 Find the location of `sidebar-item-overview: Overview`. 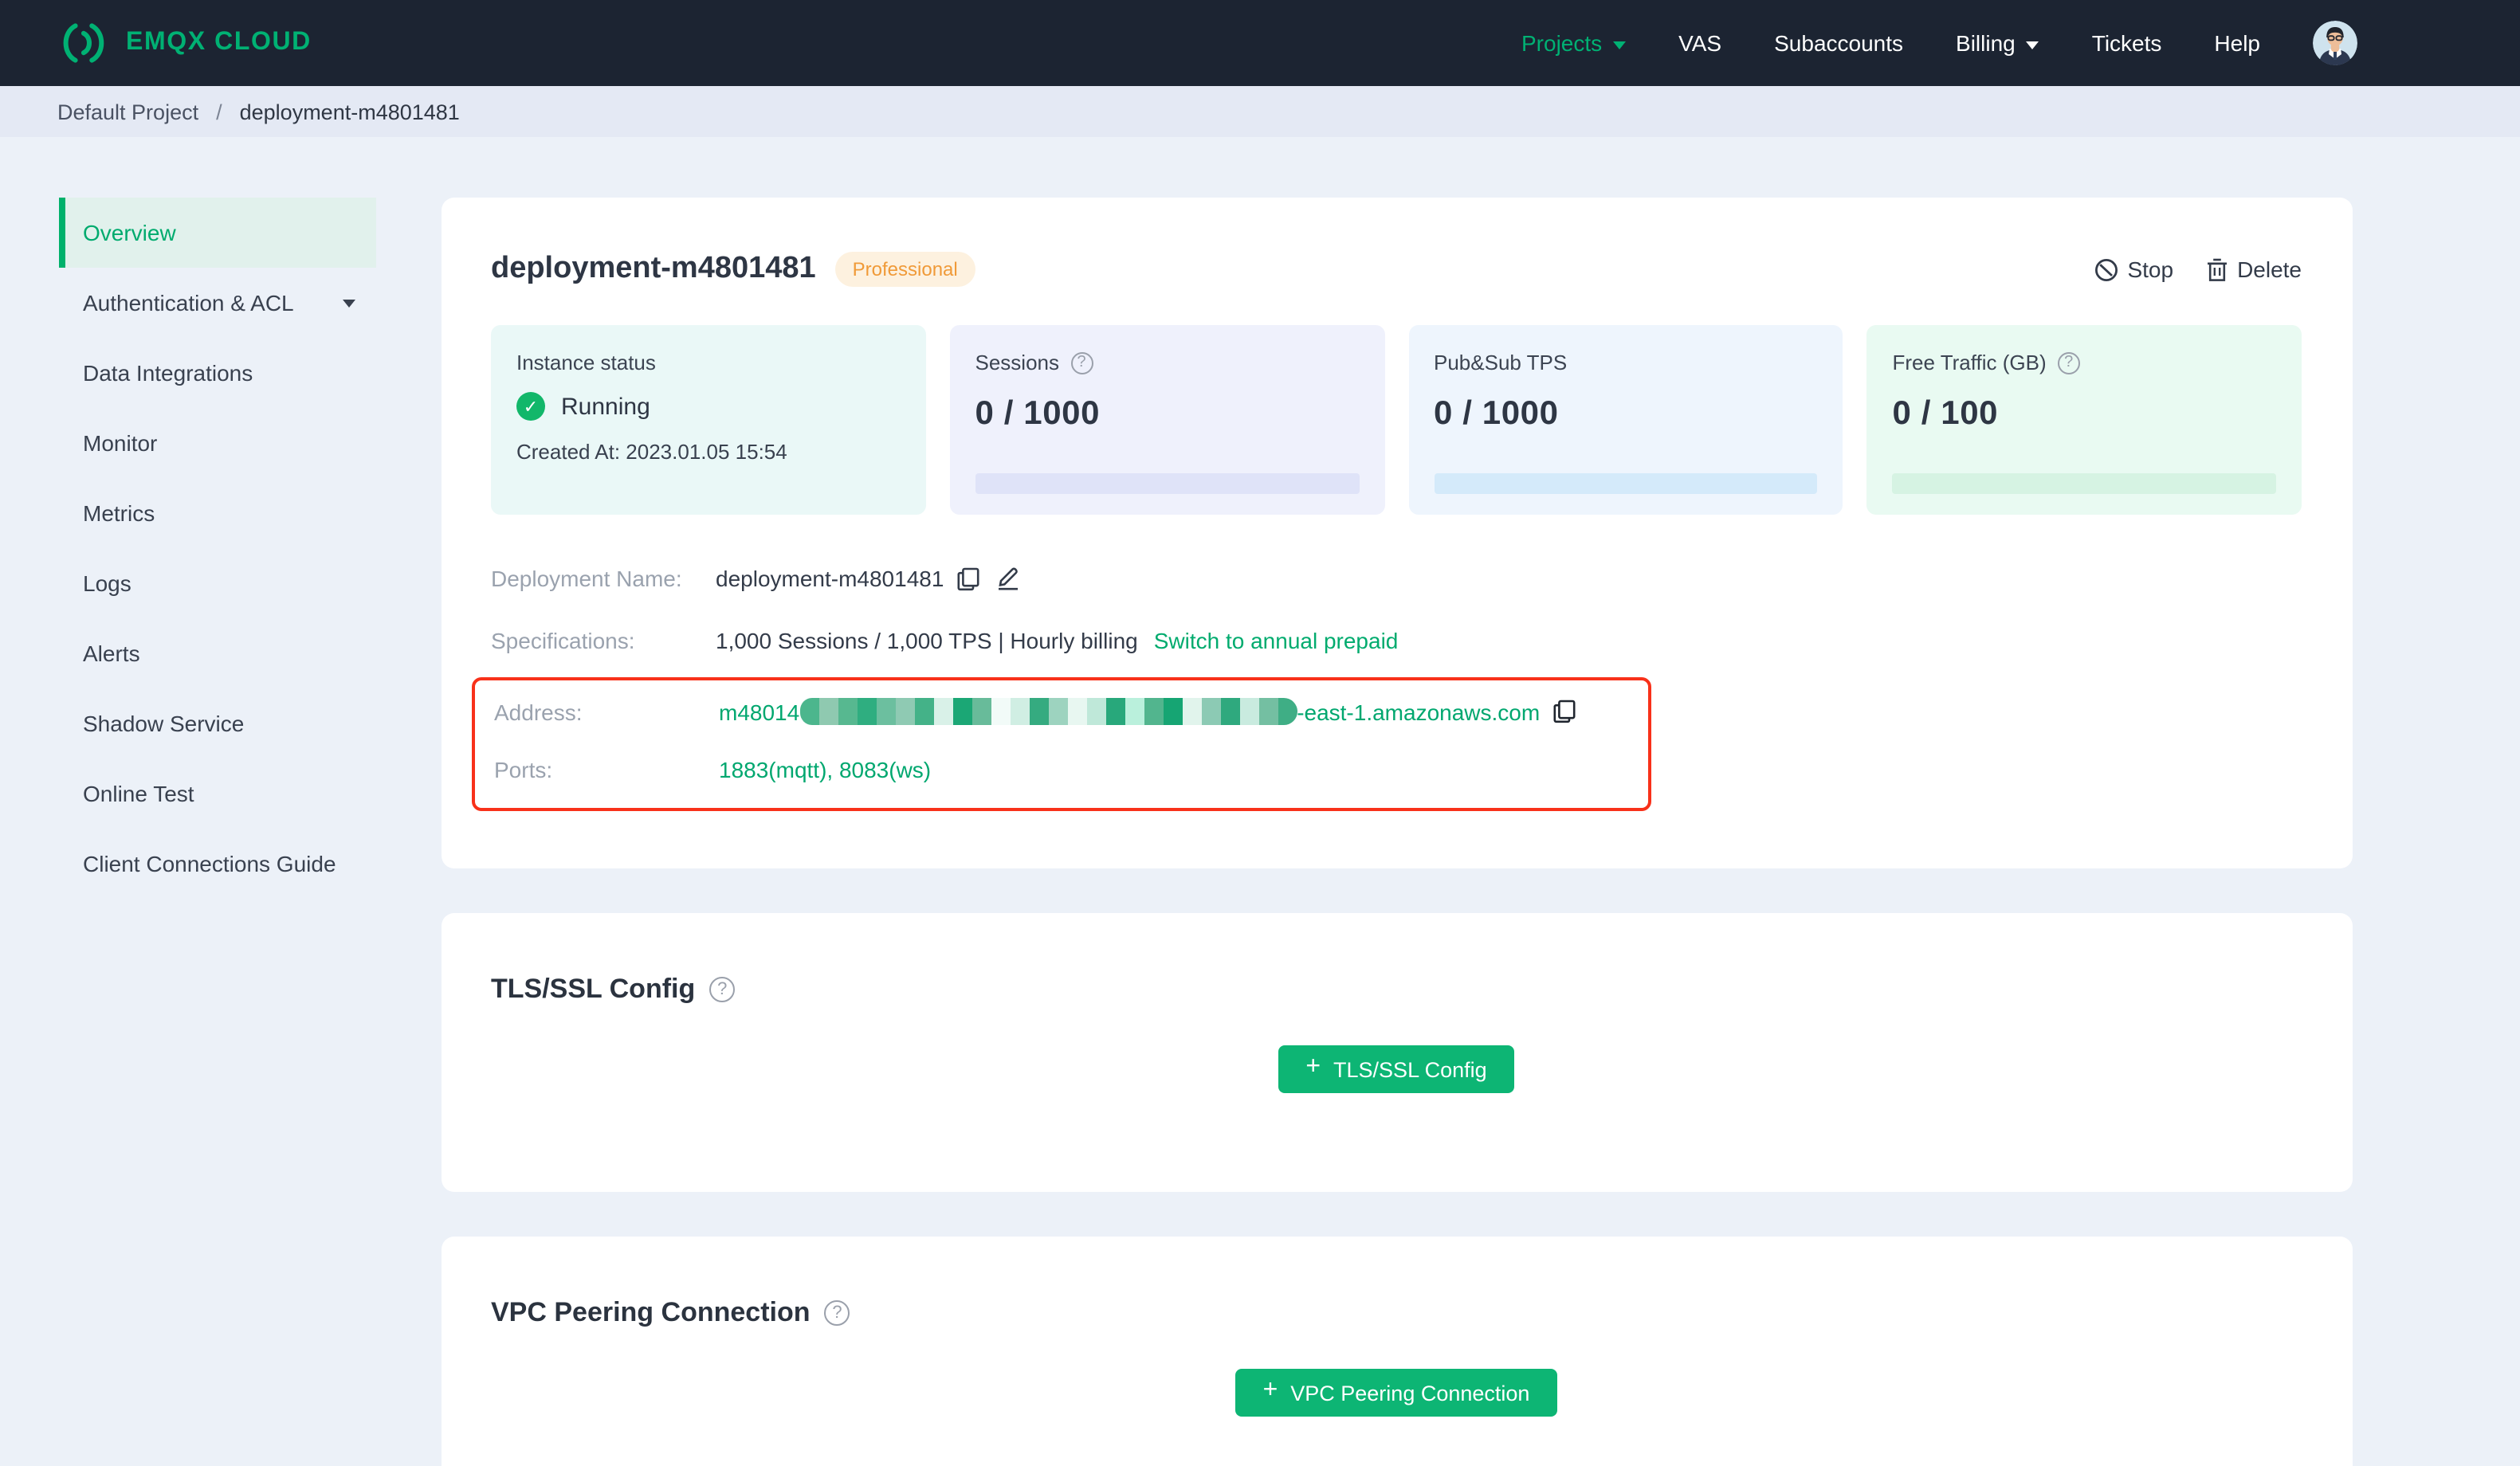

sidebar-item-overview: Overview is located at coordinates (217, 233).